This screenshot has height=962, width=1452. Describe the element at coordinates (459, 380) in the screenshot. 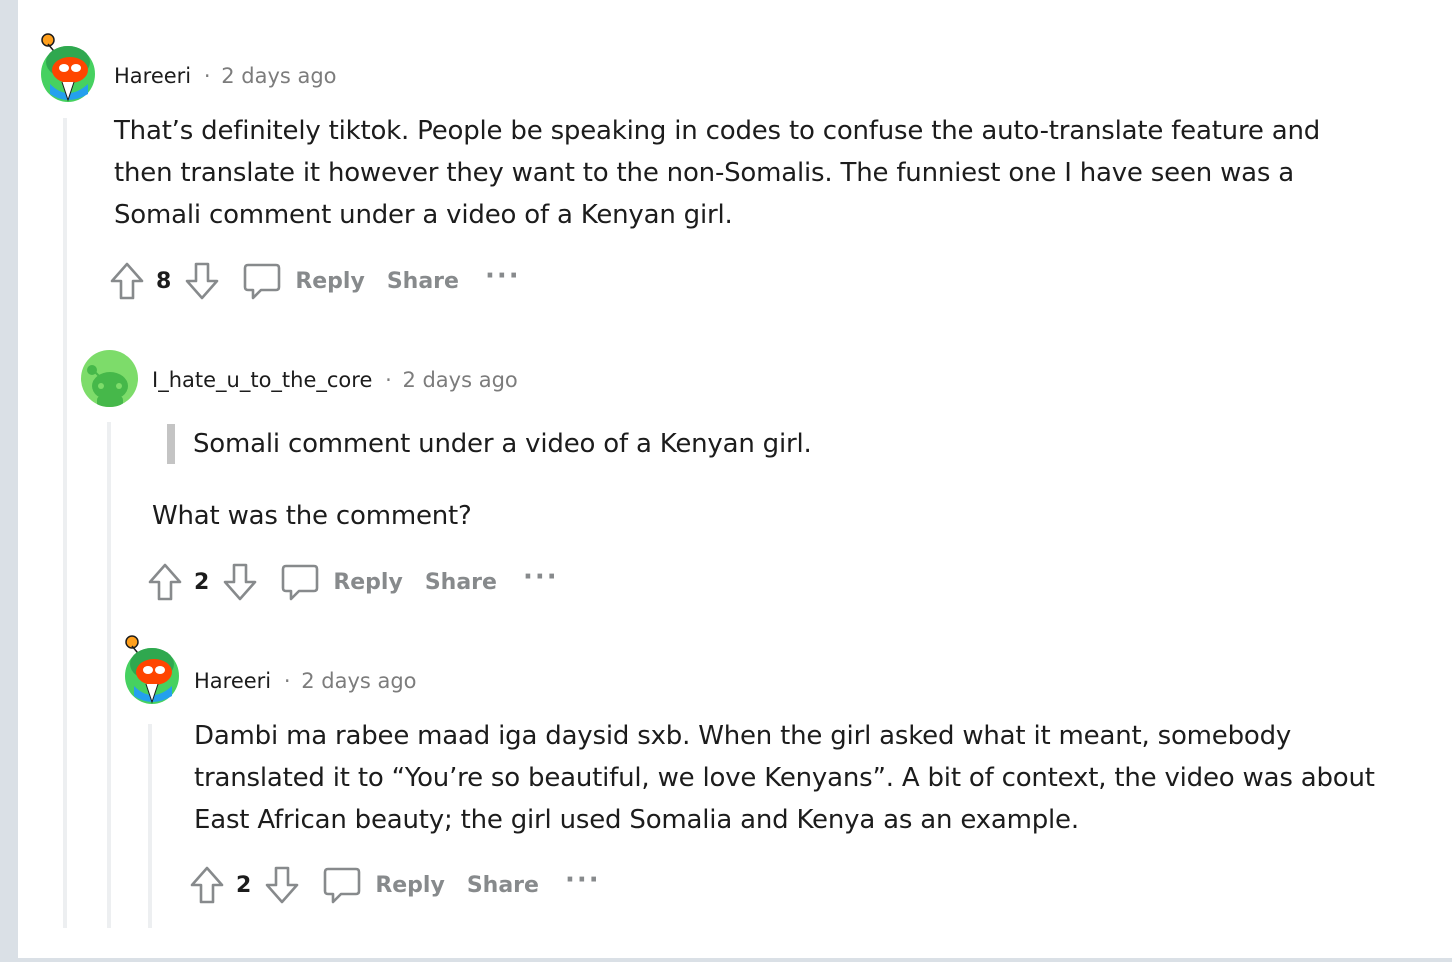

I see `comment-2-timestamp: 2 days ago` at that location.